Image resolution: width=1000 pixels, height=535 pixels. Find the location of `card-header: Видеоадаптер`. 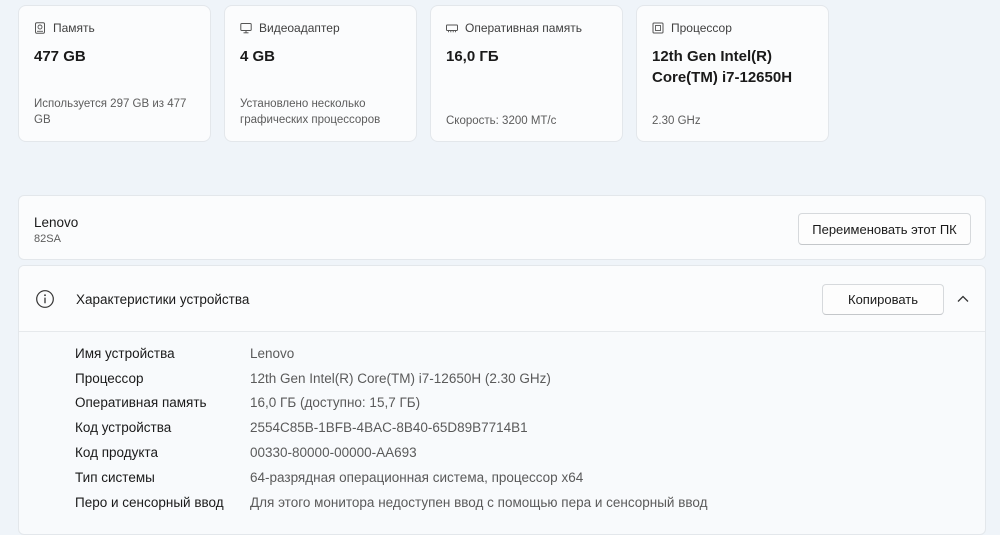

card-header: Видеоадаптер is located at coordinates (320, 28).